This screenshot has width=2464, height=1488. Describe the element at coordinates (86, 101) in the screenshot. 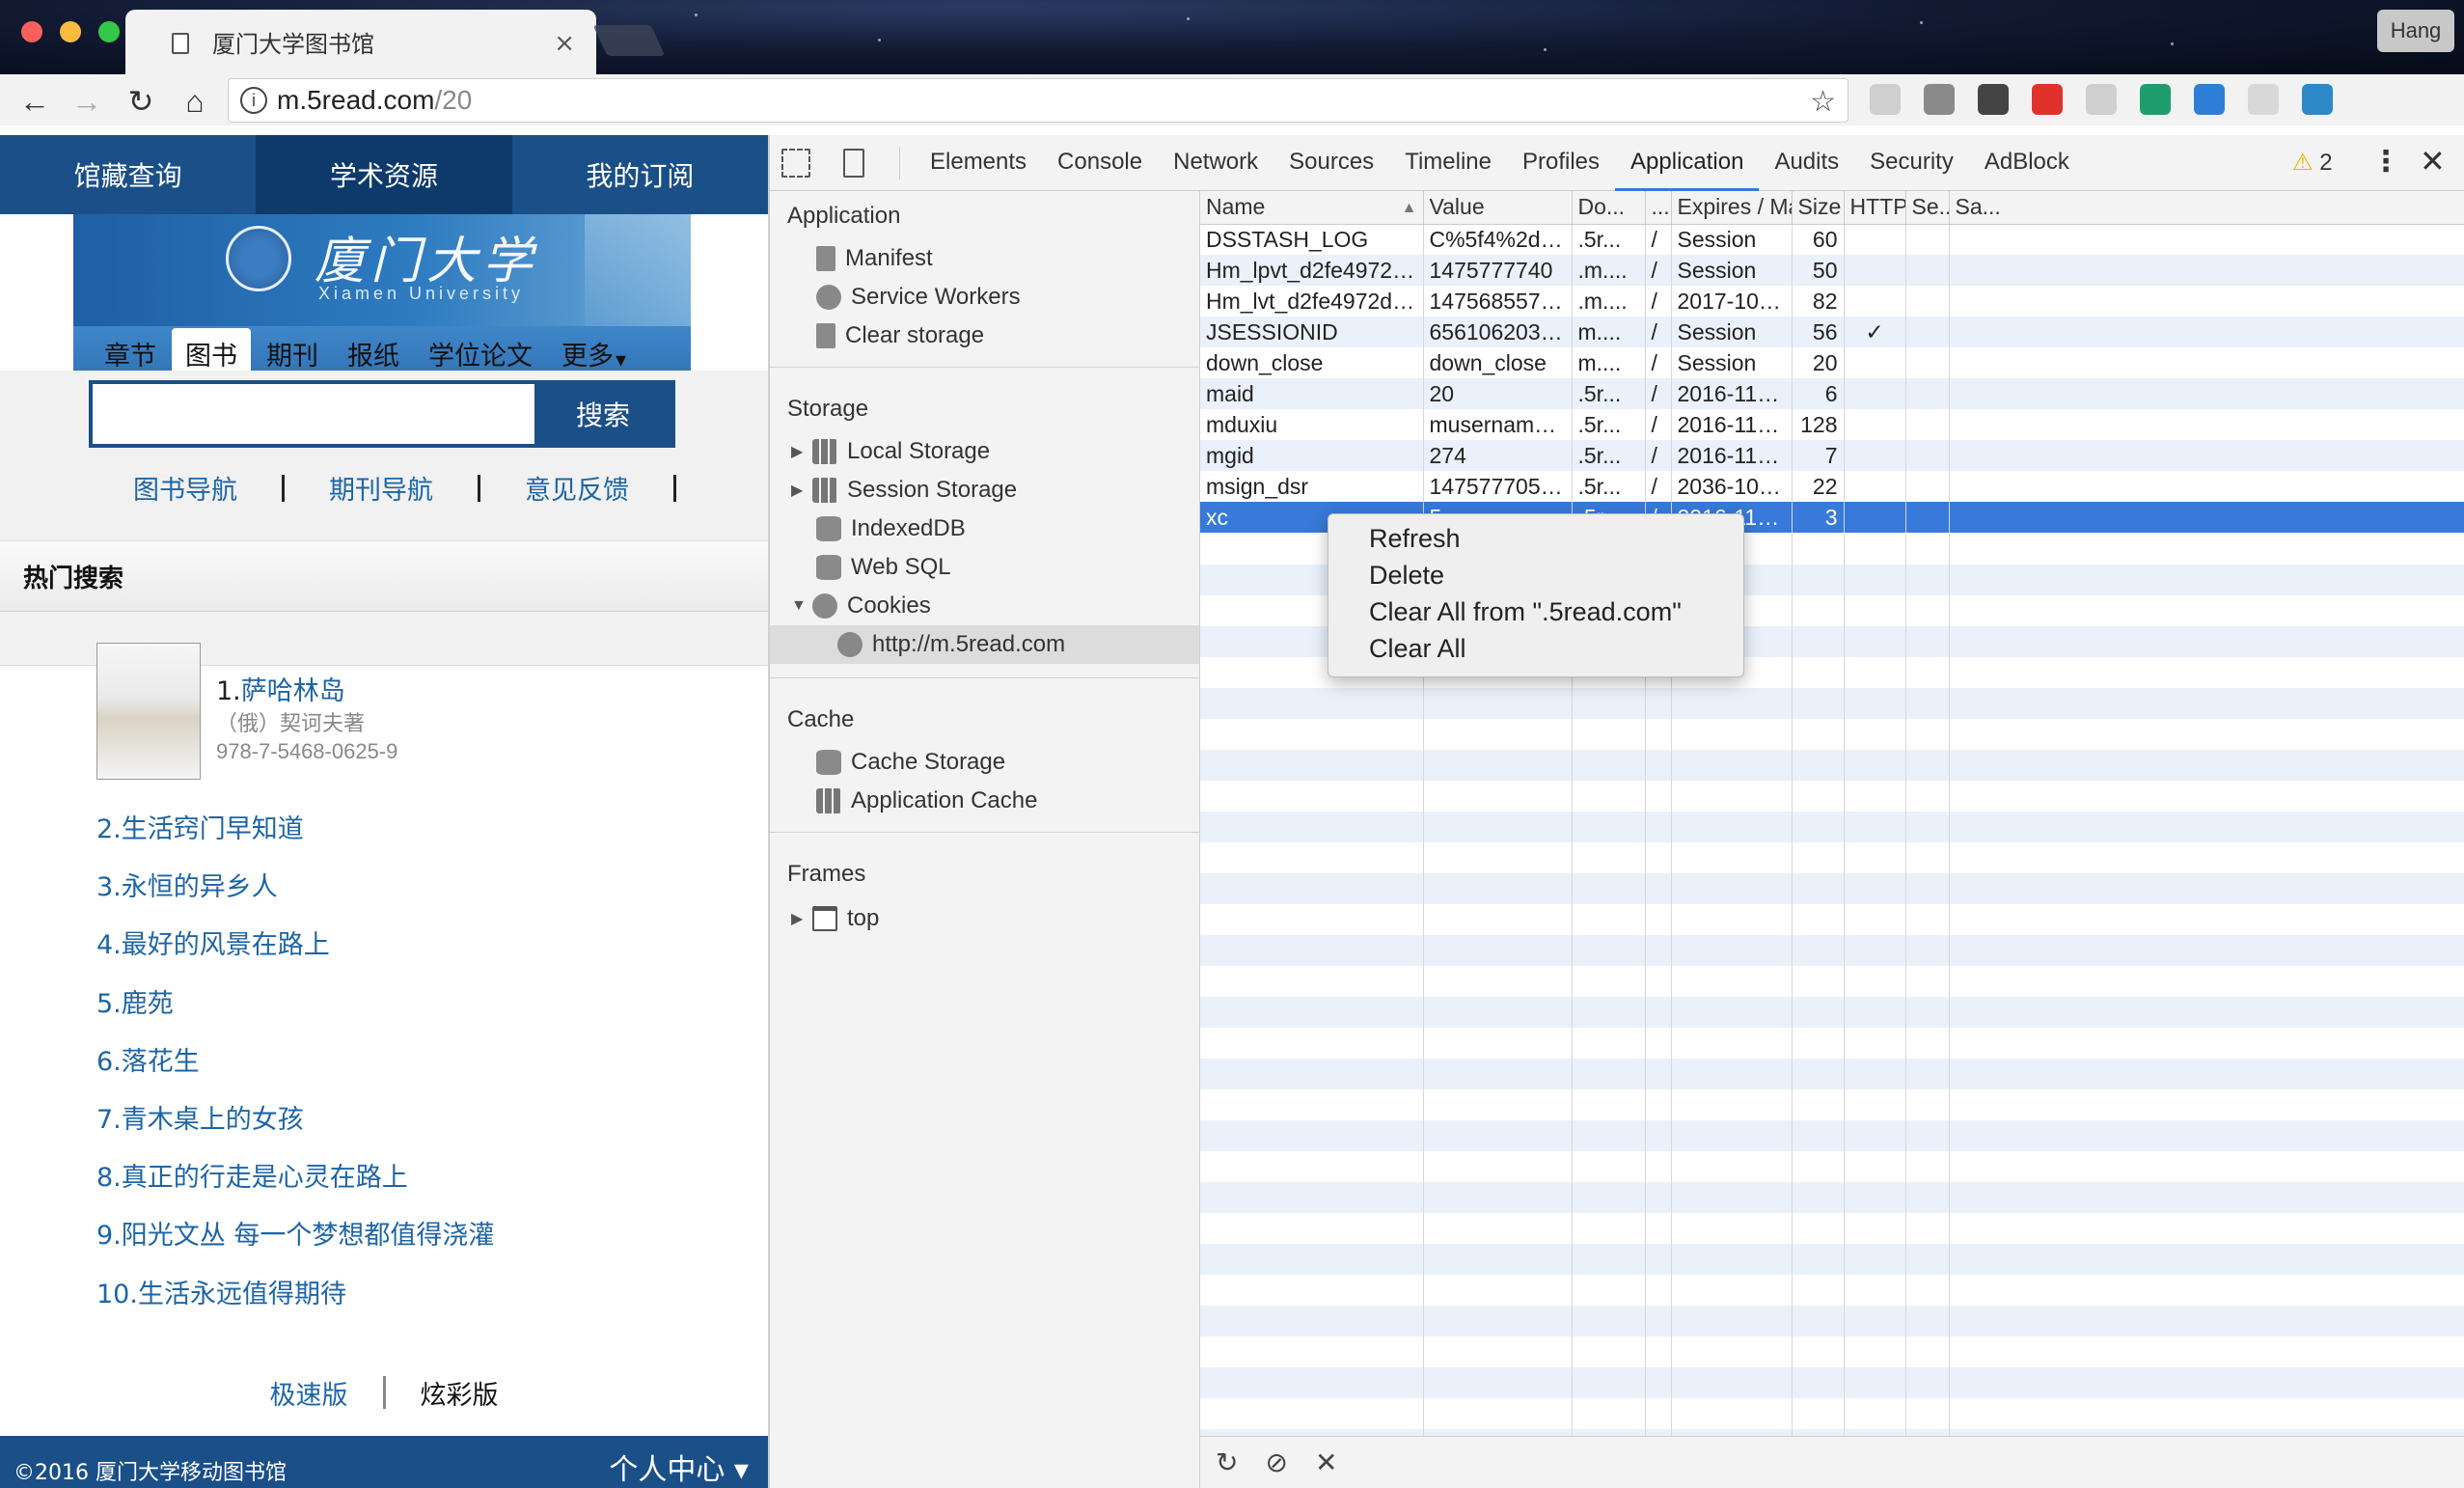

I see `forward-arrow-icon: →` at that location.